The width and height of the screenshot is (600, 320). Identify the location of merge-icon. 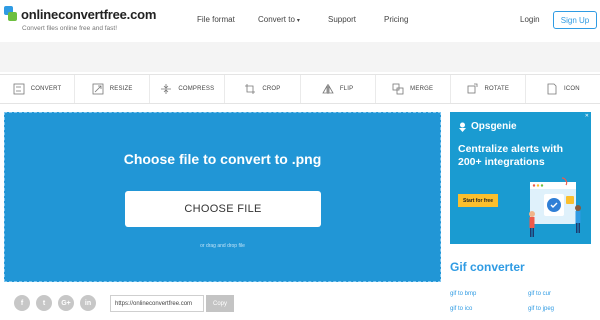
(398, 89).